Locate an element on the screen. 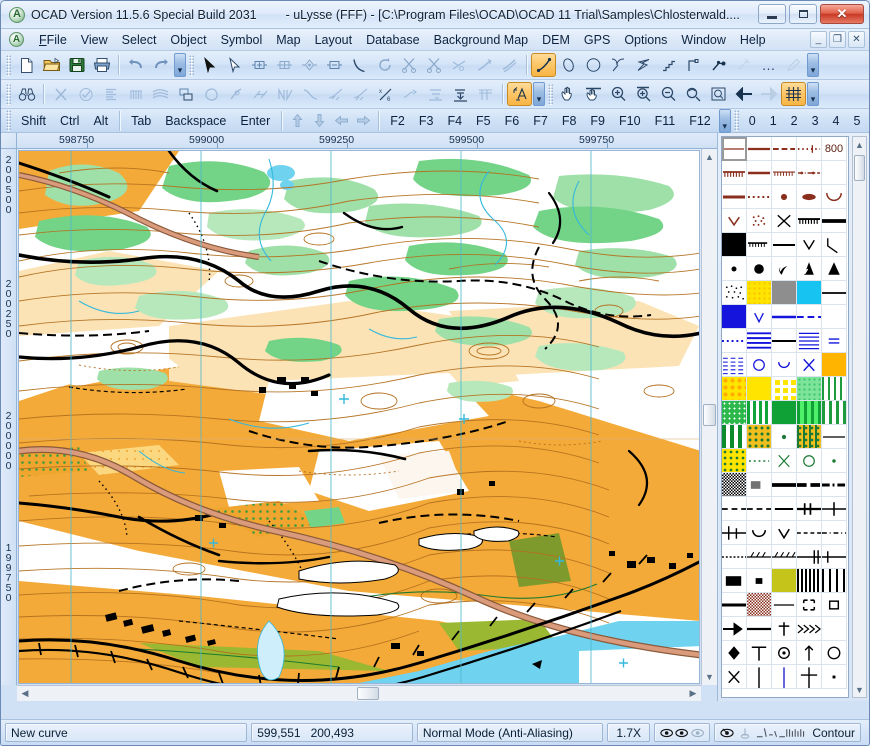 The image size is (870, 746). key-ctrl: Ctrl is located at coordinates (69, 121).